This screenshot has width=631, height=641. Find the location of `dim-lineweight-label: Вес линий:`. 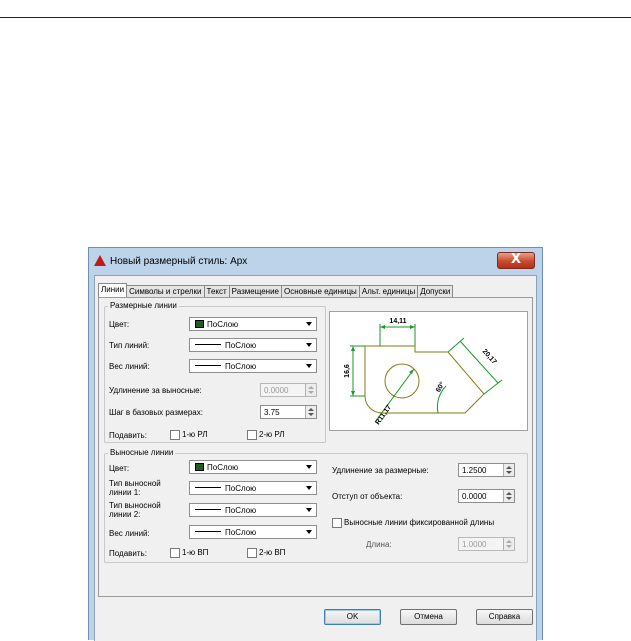

dim-lineweight-label: Вес линий: is located at coordinates (129, 366).